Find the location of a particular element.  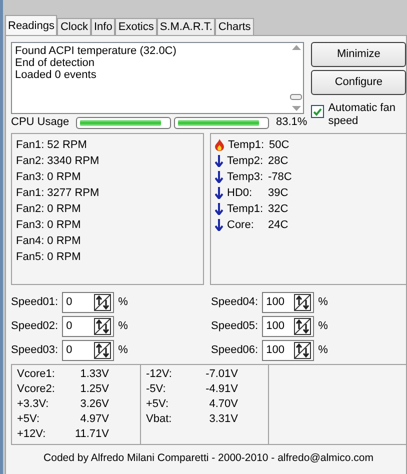

fan-reading: Fan2: 3340 RPM is located at coordinates (58, 162).